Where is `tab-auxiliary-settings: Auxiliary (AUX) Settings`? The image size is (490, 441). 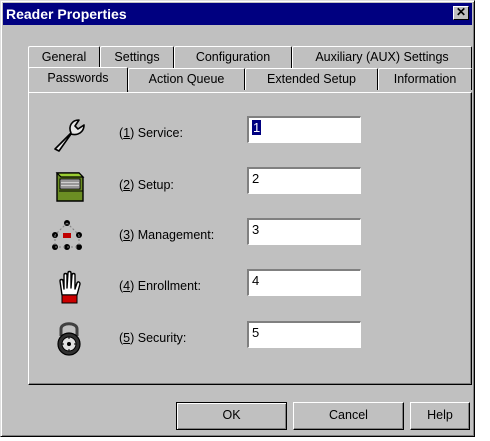 tab-auxiliary-settings: Auxiliary (AUX) Settings is located at coordinates (382, 57).